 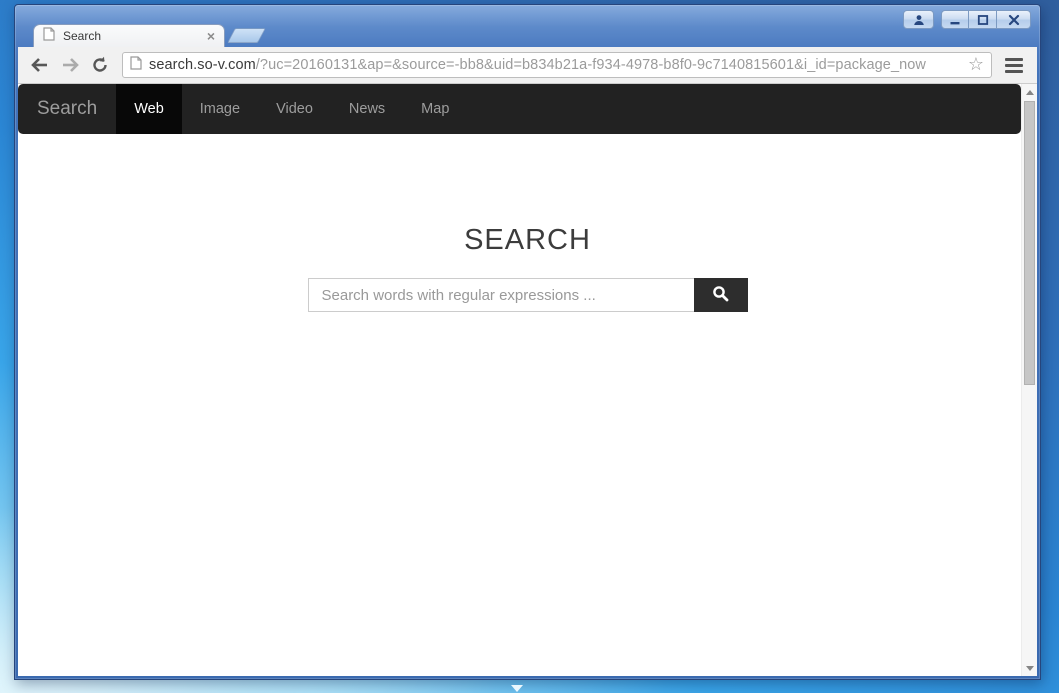 What do you see at coordinates (294, 109) in the screenshot?
I see `nav-tab-video: Video` at bounding box center [294, 109].